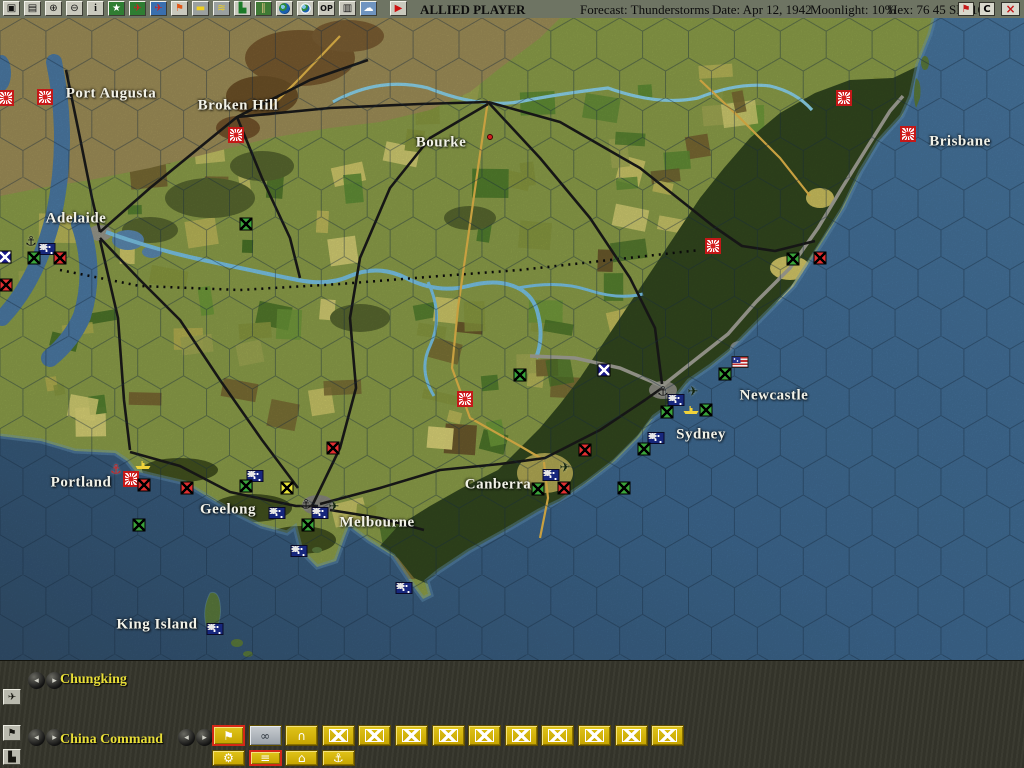  What do you see at coordinates (347, 8) in the screenshot?
I see `ruler-icon: ▥` at bounding box center [347, 8].